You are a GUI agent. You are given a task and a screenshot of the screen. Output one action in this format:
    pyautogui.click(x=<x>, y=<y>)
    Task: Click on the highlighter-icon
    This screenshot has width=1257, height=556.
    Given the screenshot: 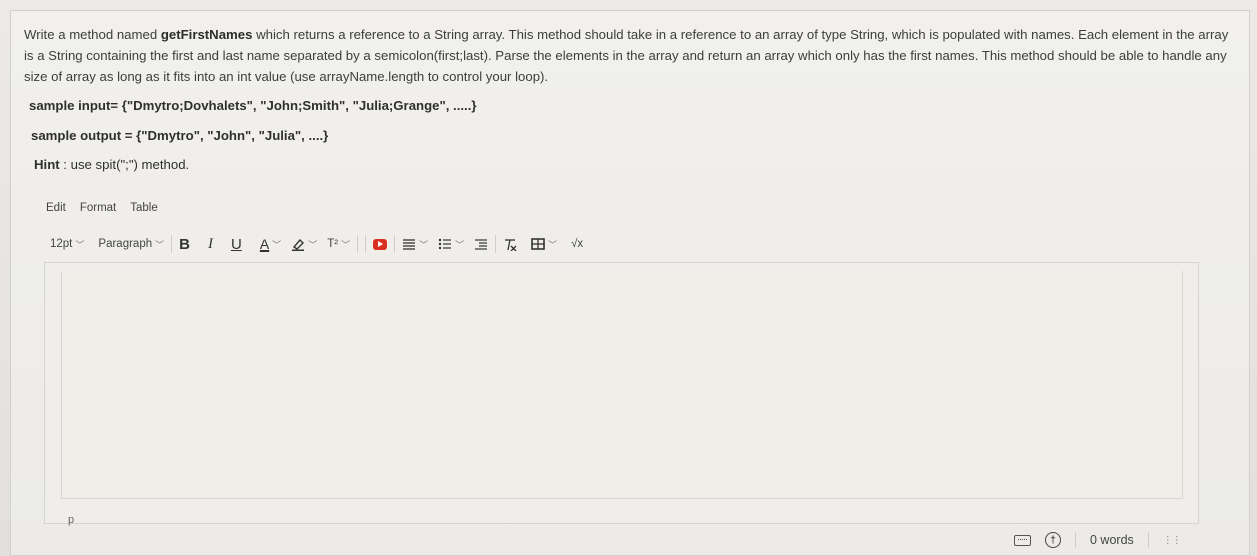 What is the action you would take?
    pyautogui.click(x=298, y=244)
    